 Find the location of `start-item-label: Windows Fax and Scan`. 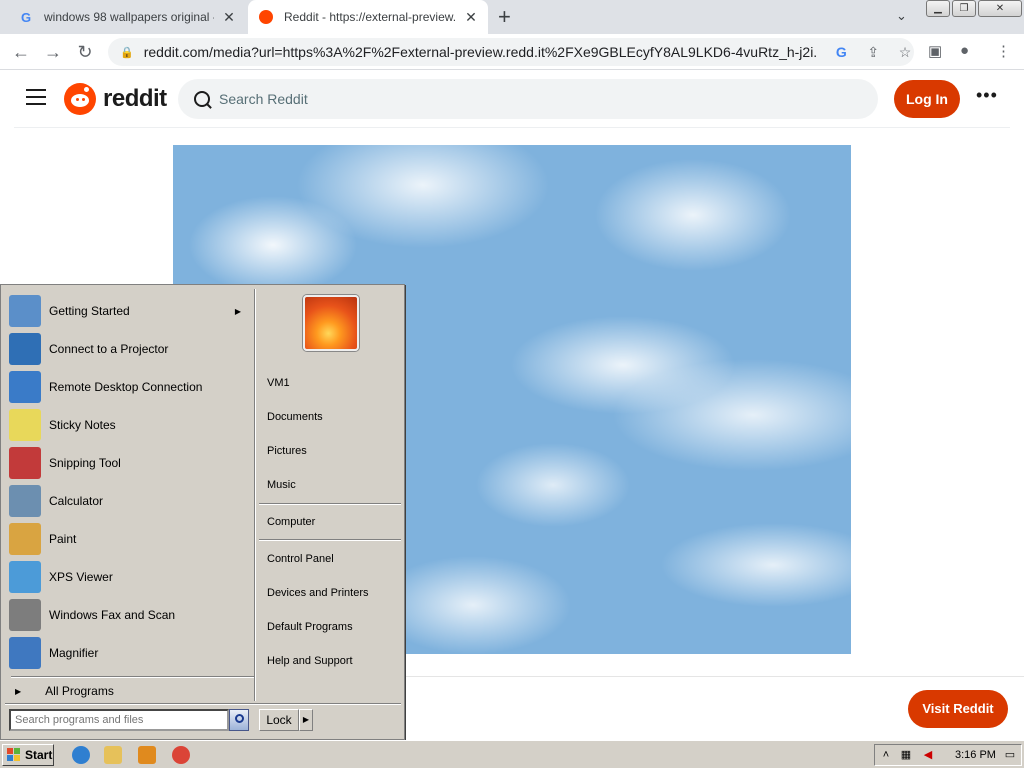

start-item-label: Windows Fax and Scan is located at coordinates (112, 615).